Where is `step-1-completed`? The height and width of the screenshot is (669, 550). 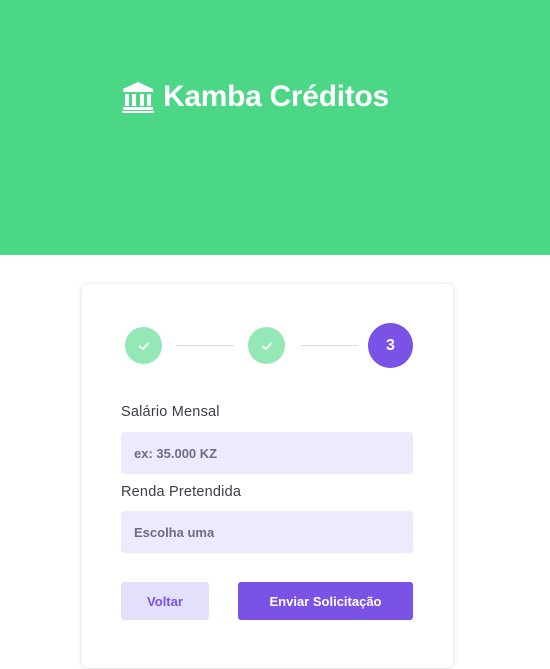
step-1-completed is located at coordinates (143, 345).